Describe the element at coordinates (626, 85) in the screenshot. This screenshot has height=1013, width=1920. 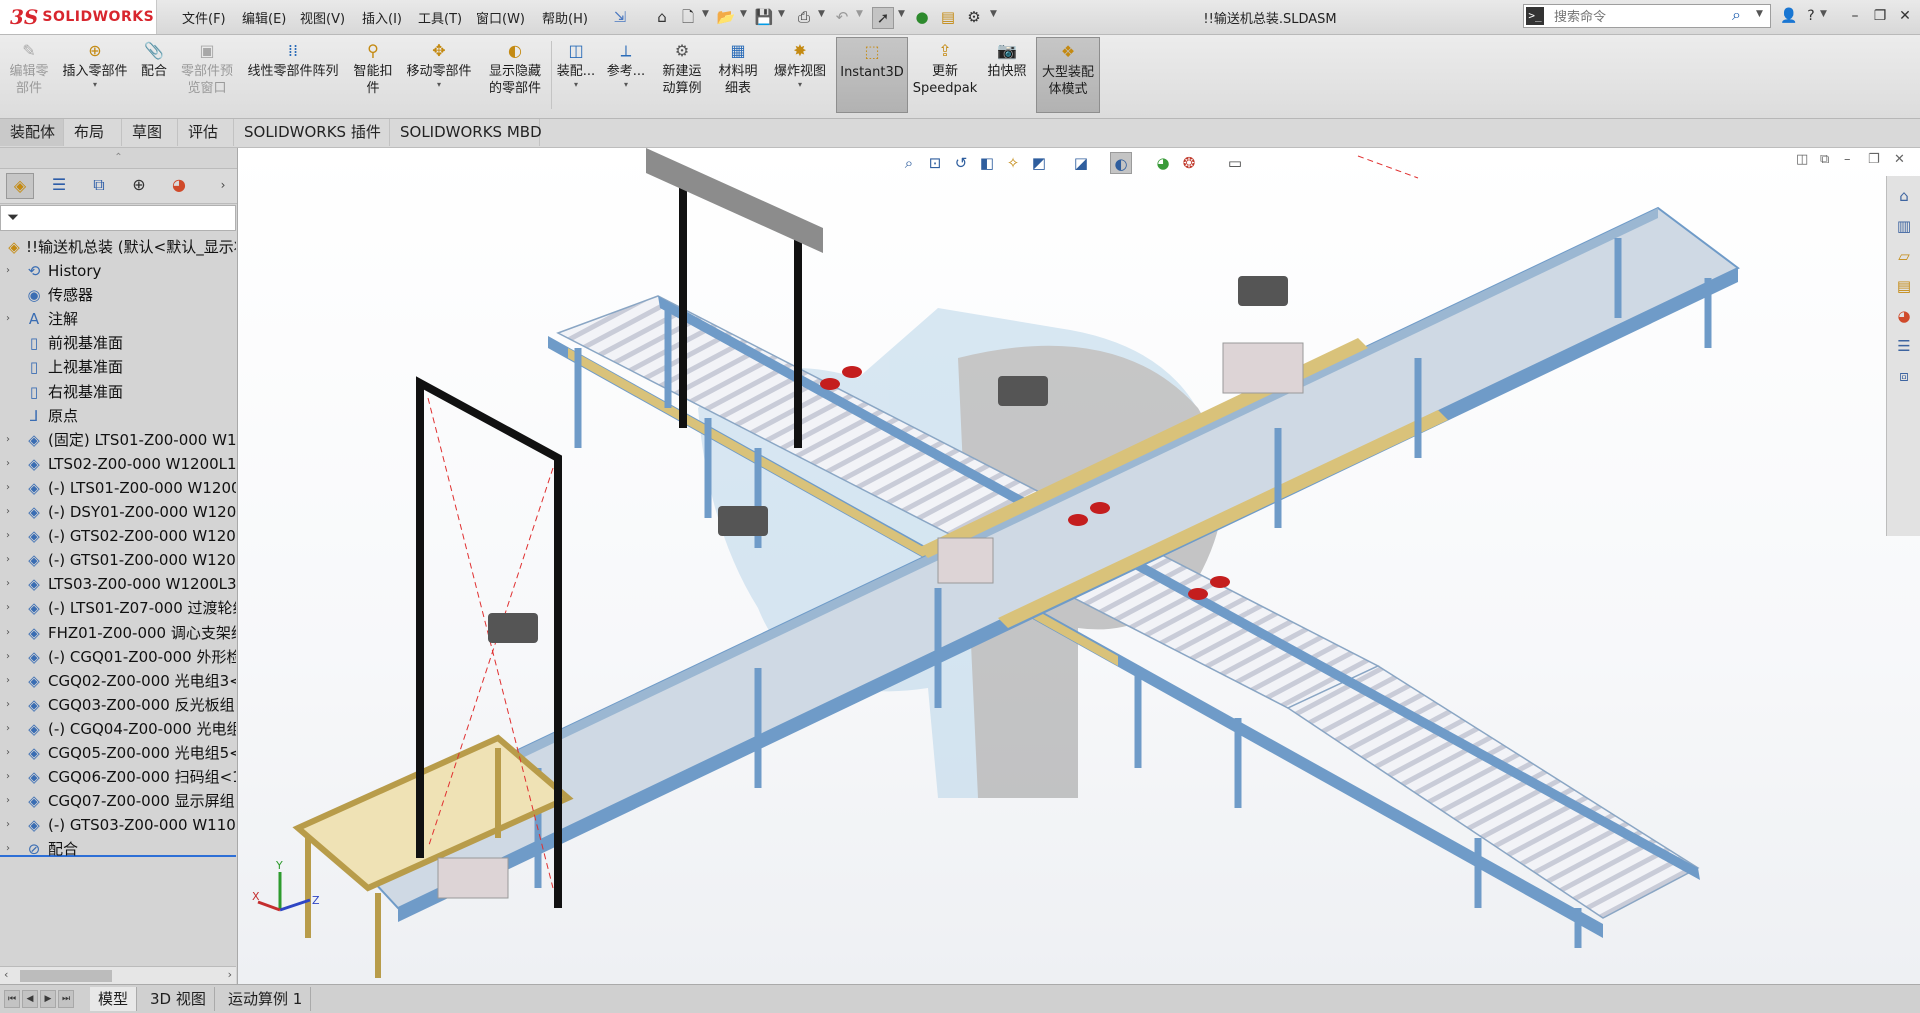
I see `reference-geometry-dropdown-icon: ▾` at that location.